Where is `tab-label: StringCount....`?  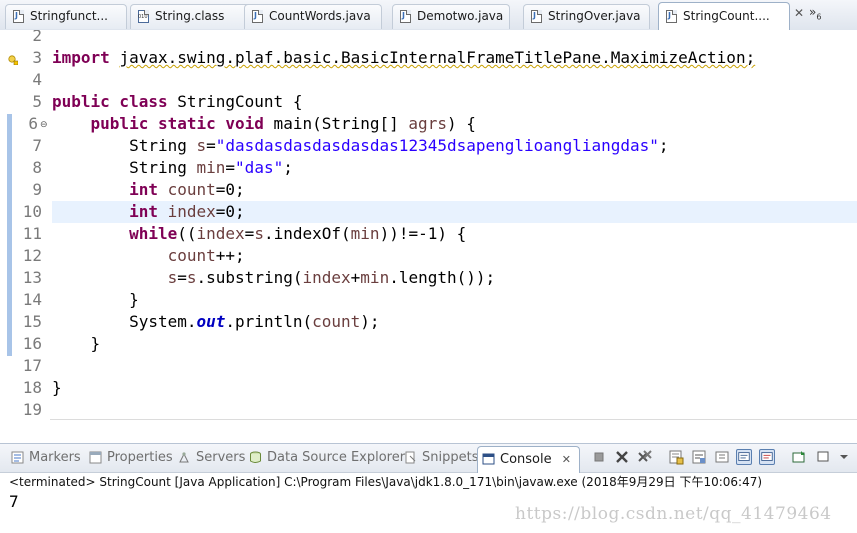
tab-label: StringCount.... is located at coordinates (726, 16).